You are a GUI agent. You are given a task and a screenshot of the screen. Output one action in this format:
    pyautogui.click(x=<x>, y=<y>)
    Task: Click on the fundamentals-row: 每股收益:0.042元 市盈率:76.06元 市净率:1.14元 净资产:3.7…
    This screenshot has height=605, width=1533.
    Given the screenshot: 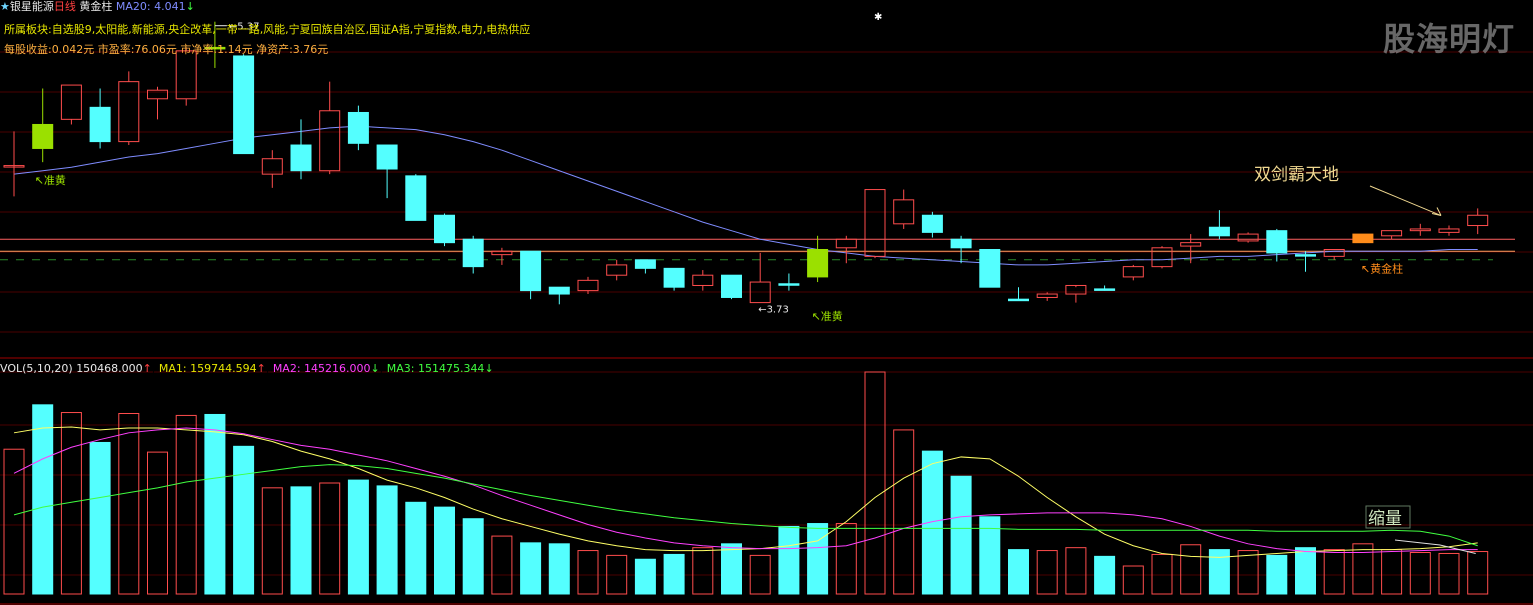 What is the action you would take?
    pyautogui.click(x=166, y=49)
    